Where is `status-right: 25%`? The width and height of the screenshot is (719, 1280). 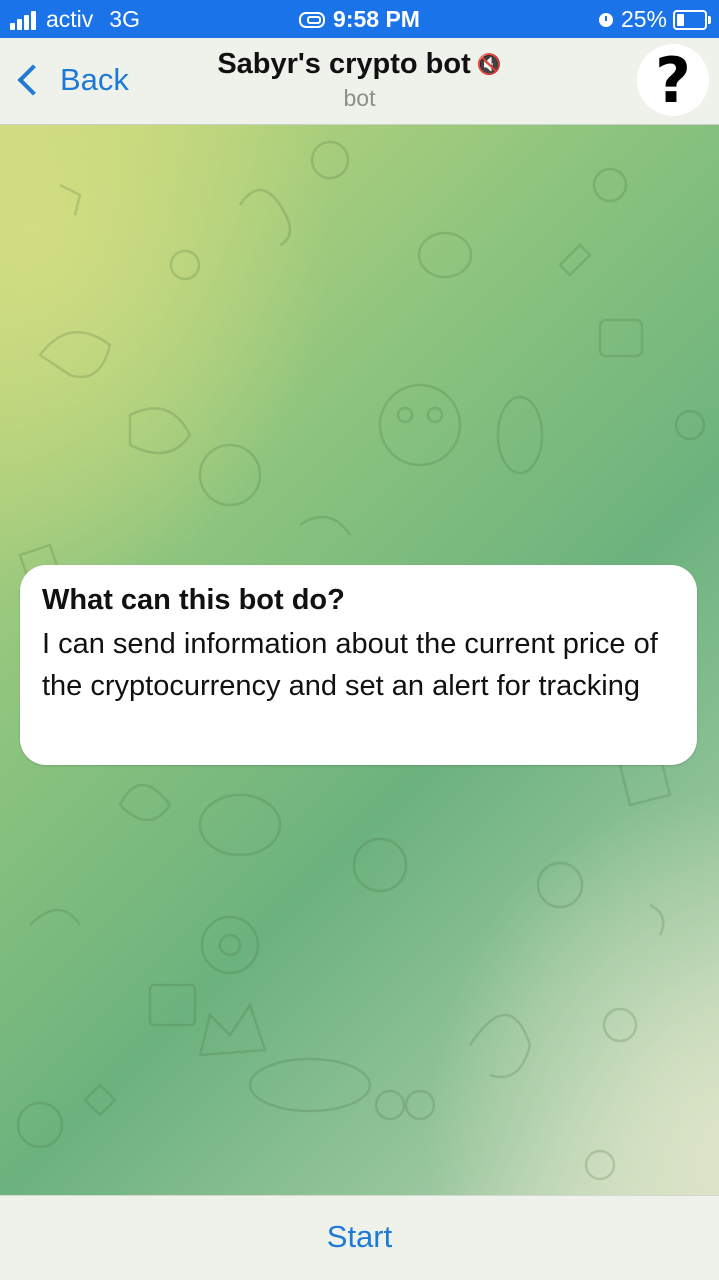 status-right: 25% is located at coordinates (654, 19).